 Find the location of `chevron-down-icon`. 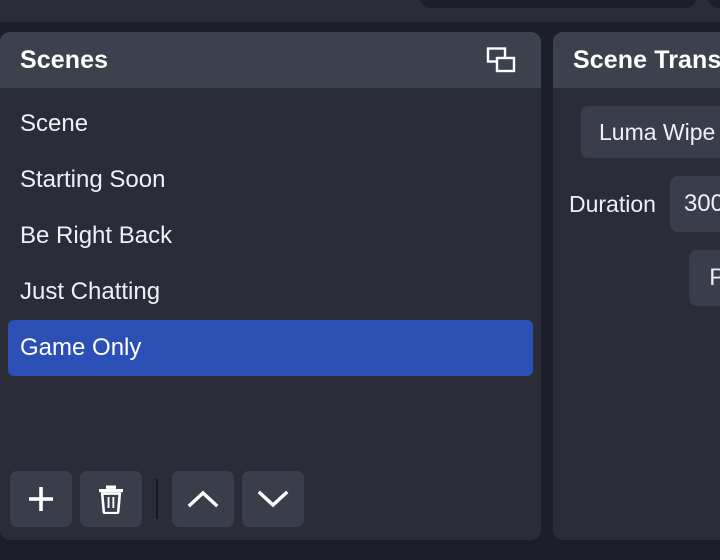

chevron-down-icon is located at coordinates (273, 499).